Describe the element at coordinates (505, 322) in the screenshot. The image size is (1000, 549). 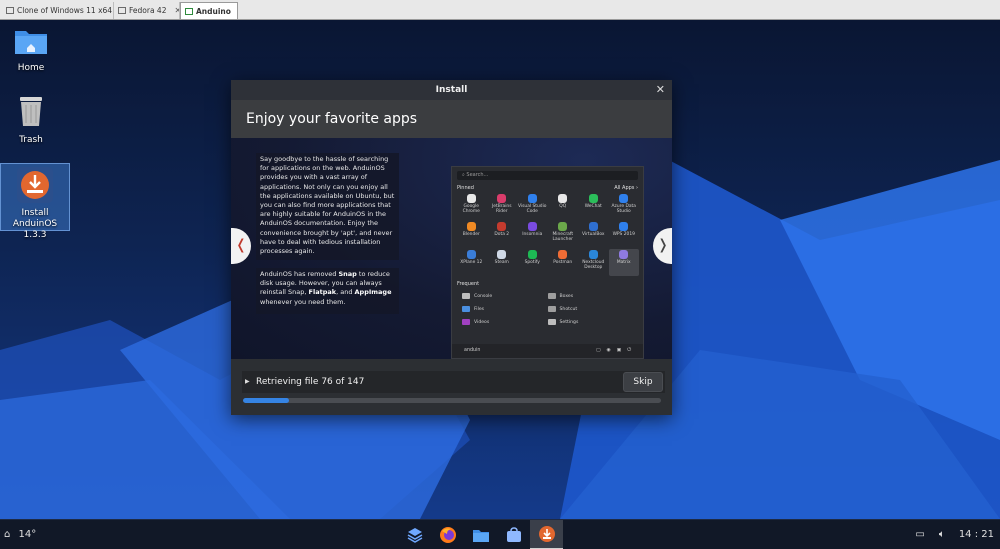
I see `frequent-app: Videos` at that location.